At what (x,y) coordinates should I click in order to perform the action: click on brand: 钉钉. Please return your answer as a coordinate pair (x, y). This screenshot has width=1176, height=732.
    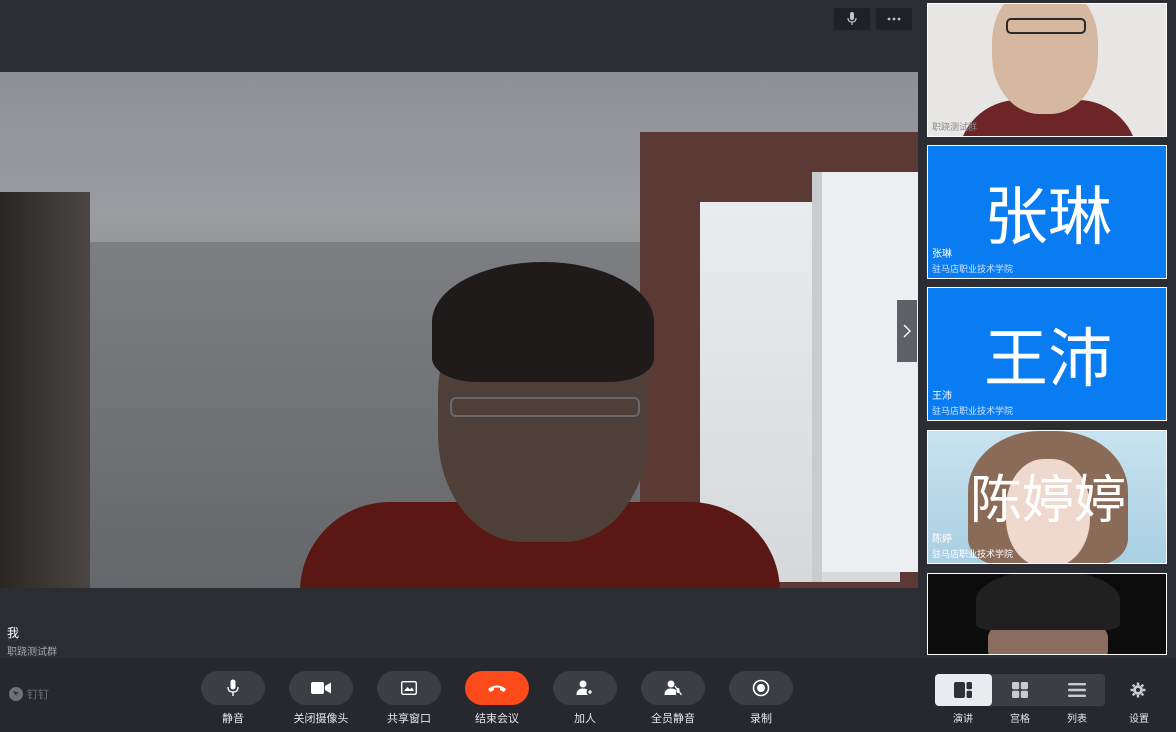
    Looking at the image, I should click on (29, 694).